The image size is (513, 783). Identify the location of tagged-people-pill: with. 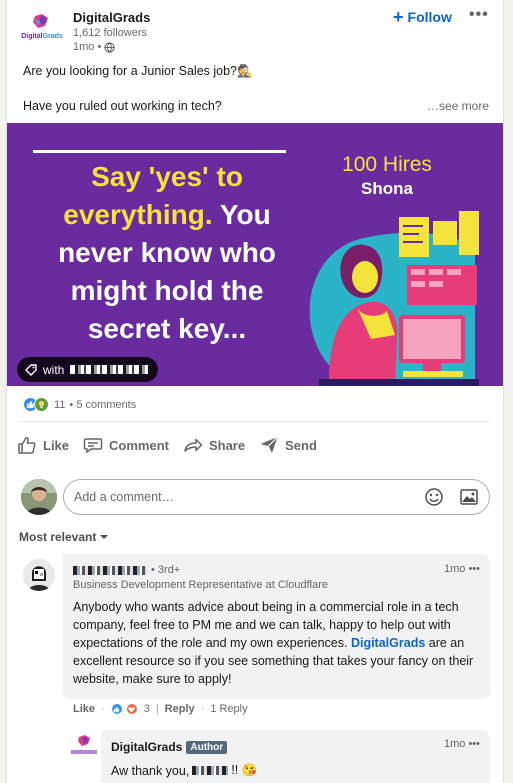
(88, 369).